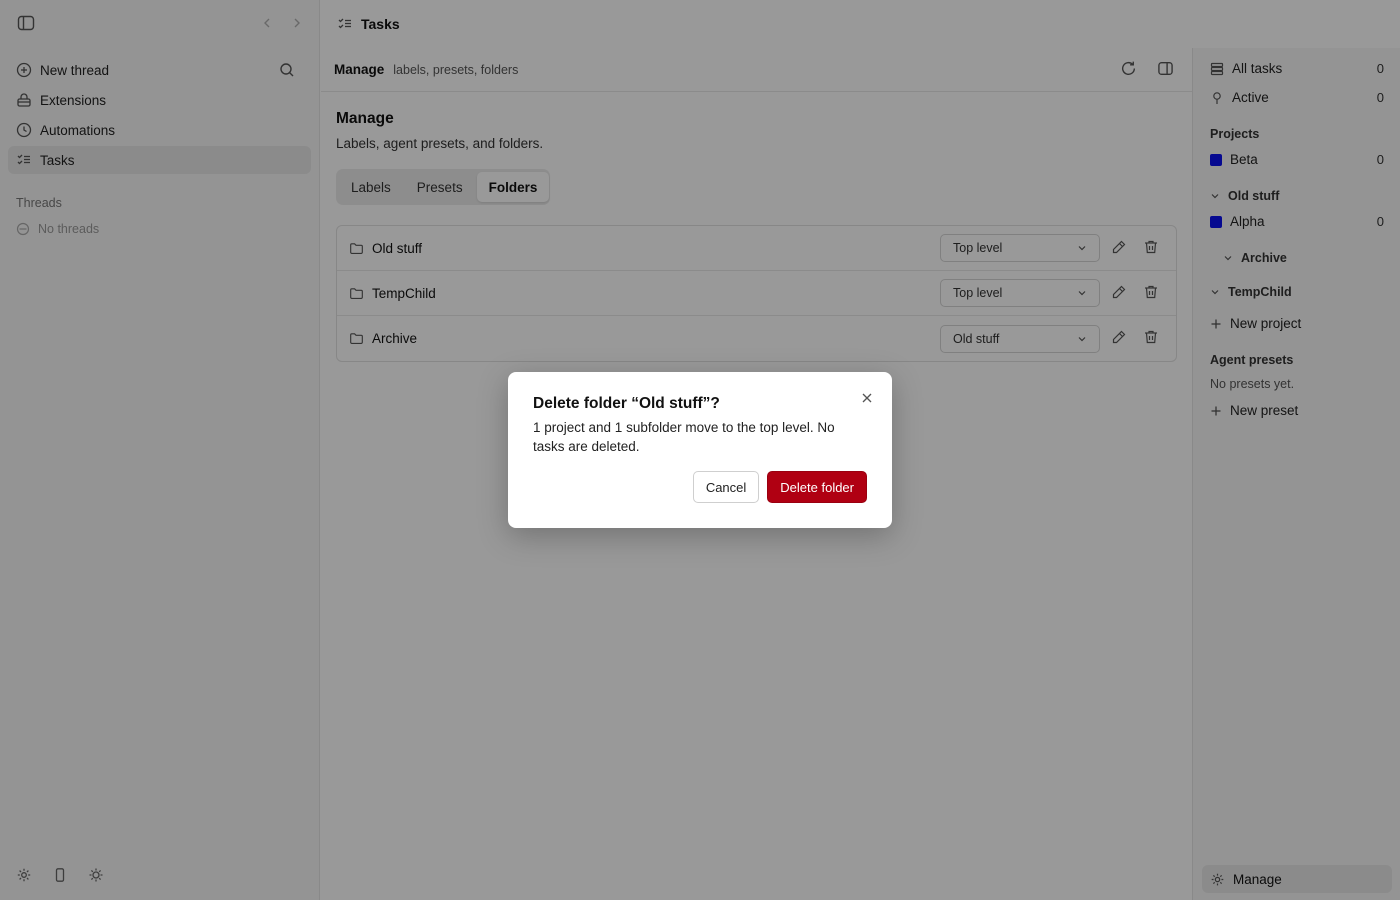 Image resolution: width=1400 pixels, height=900 pixels. I want to click on dialog-actions: Cancel Delete folder, so click(779, 487).